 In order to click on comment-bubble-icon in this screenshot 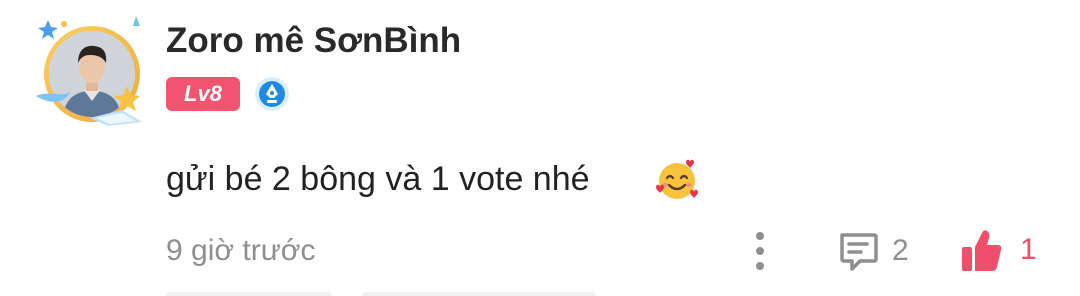, I will do `click(859, 252)`.